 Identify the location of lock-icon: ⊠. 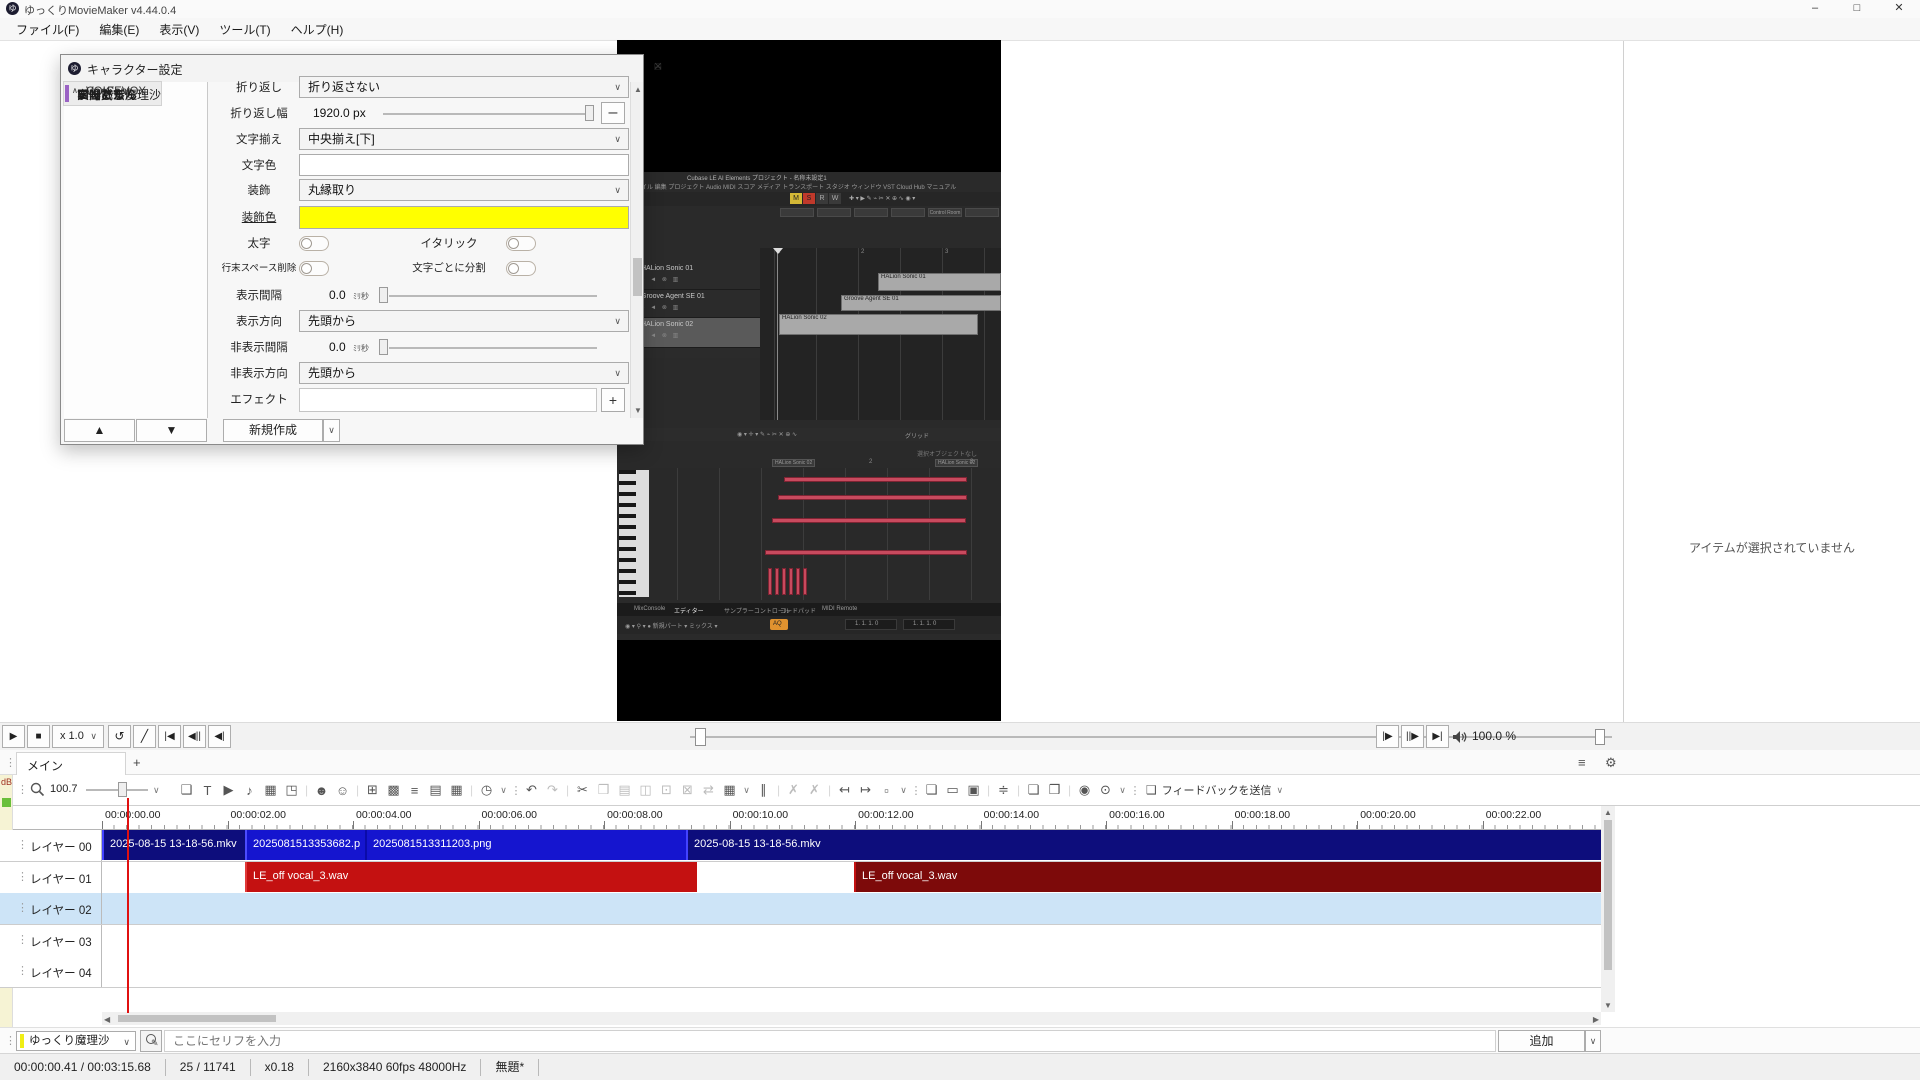
(687, 790).